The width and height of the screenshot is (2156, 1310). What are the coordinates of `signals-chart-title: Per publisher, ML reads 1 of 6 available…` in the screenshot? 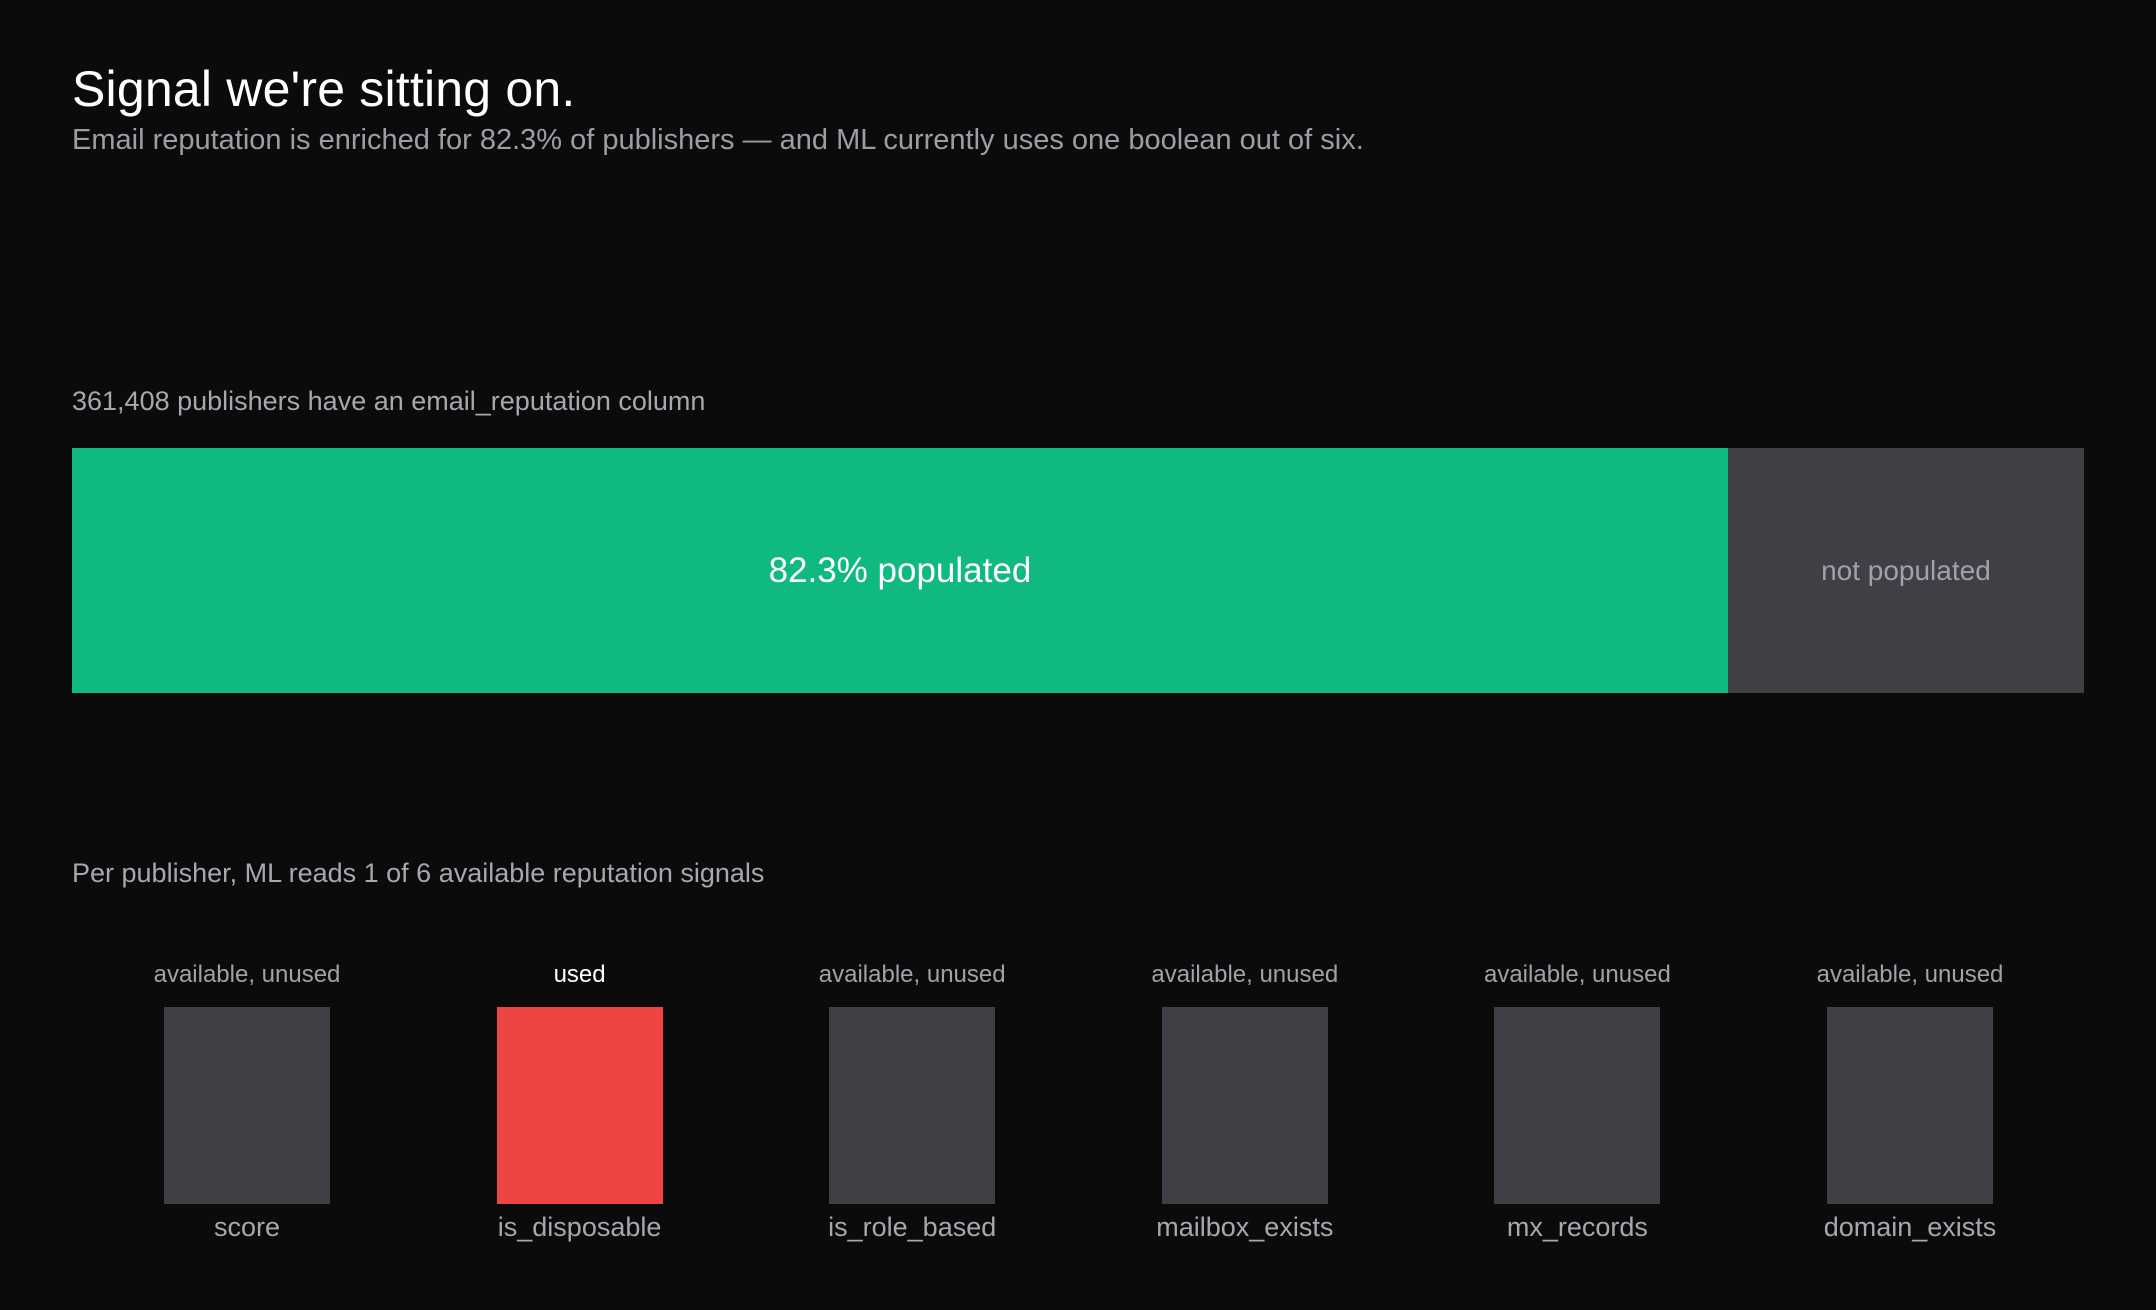 It's located at (418, 873).